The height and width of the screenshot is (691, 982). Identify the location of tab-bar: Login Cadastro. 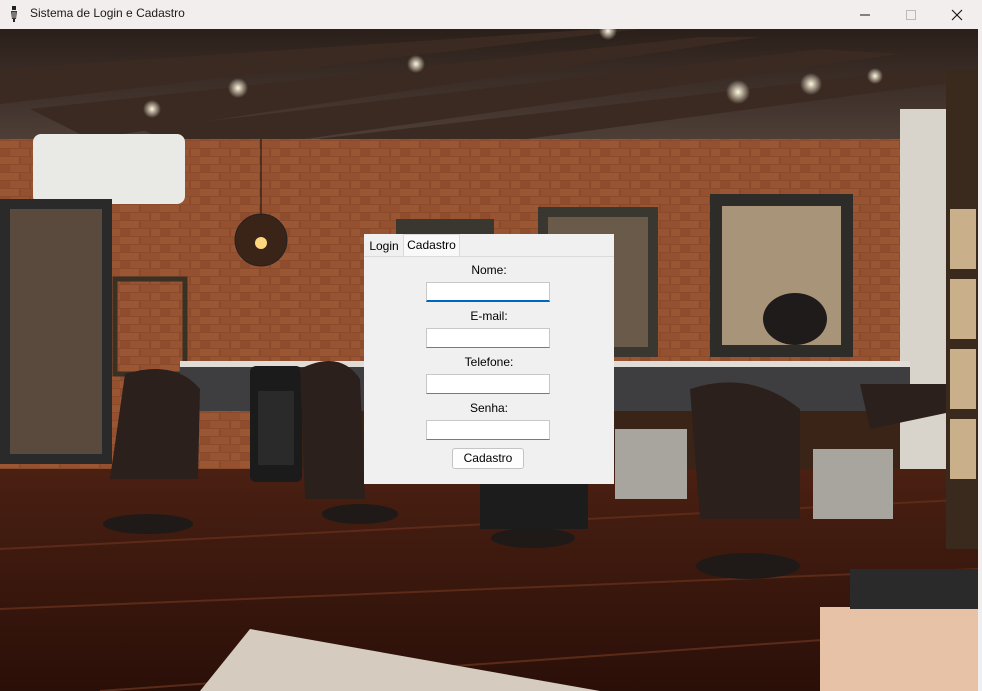
(489, 245).